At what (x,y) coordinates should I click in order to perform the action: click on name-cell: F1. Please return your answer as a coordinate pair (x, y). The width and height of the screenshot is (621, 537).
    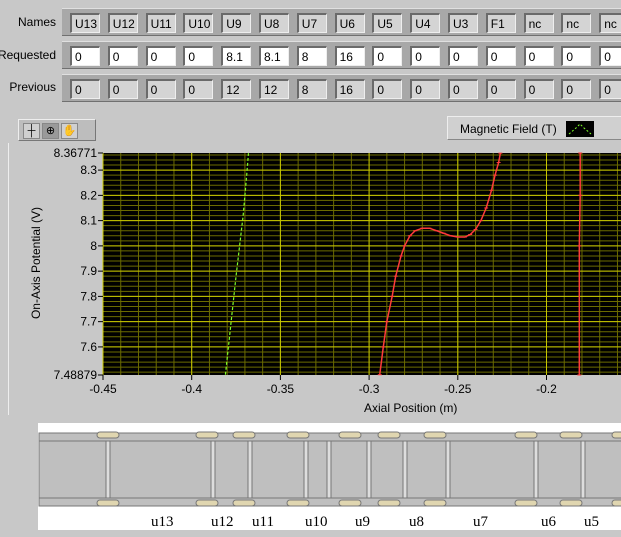
    Looking at the image, I should click on (500, 23).